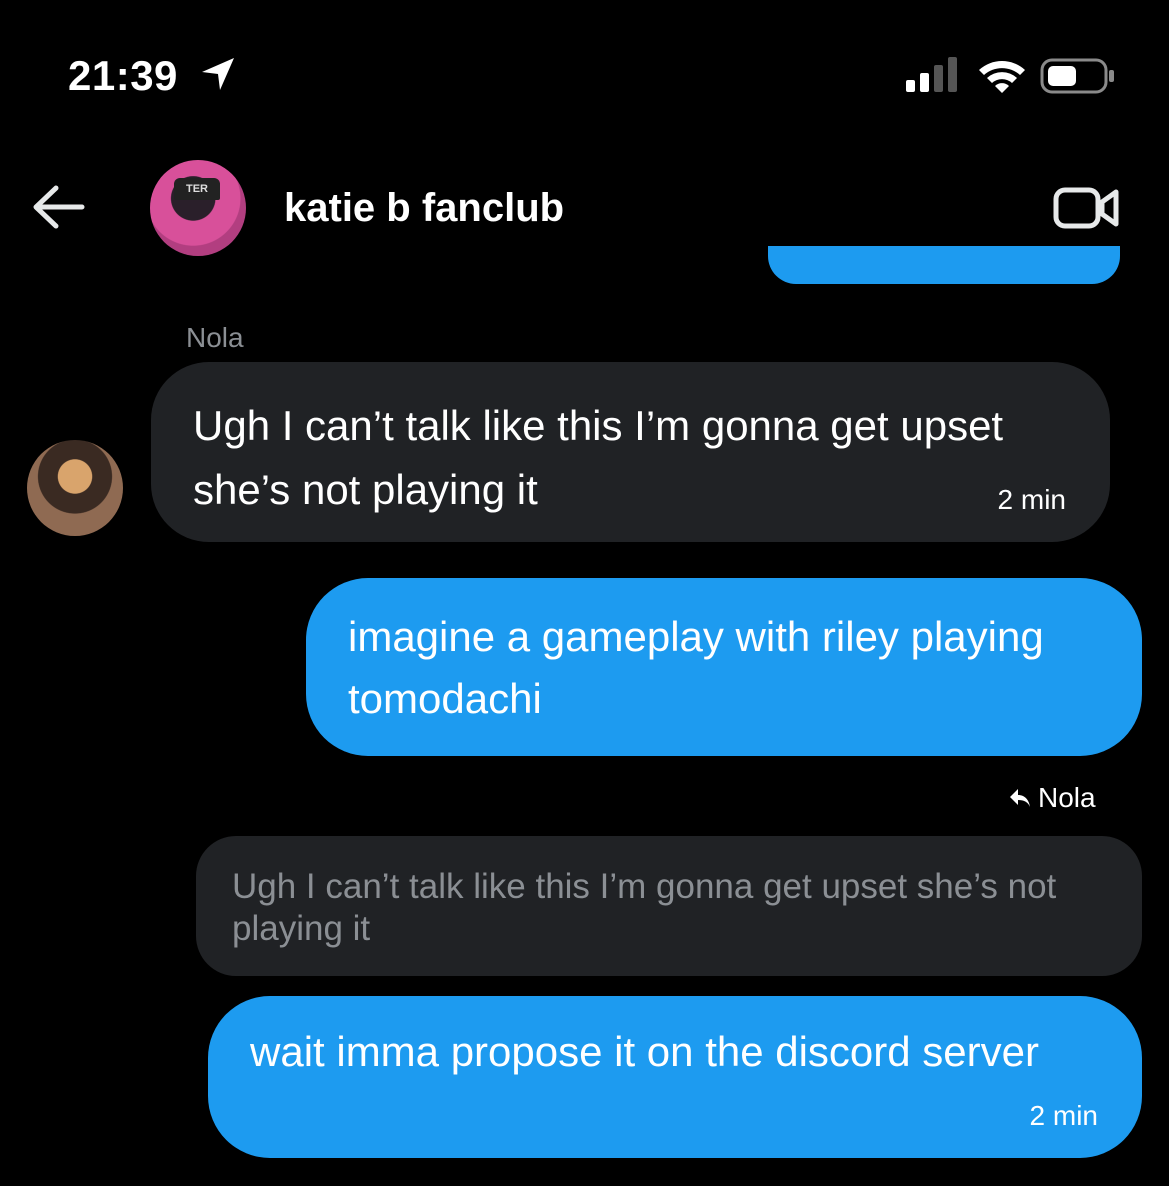 Image resolution: width=1169 pixels, height=1186 pixels. Describe the element at coordinates (215, 337) in the screenshot. I see `sender-name: Nola` at that location.